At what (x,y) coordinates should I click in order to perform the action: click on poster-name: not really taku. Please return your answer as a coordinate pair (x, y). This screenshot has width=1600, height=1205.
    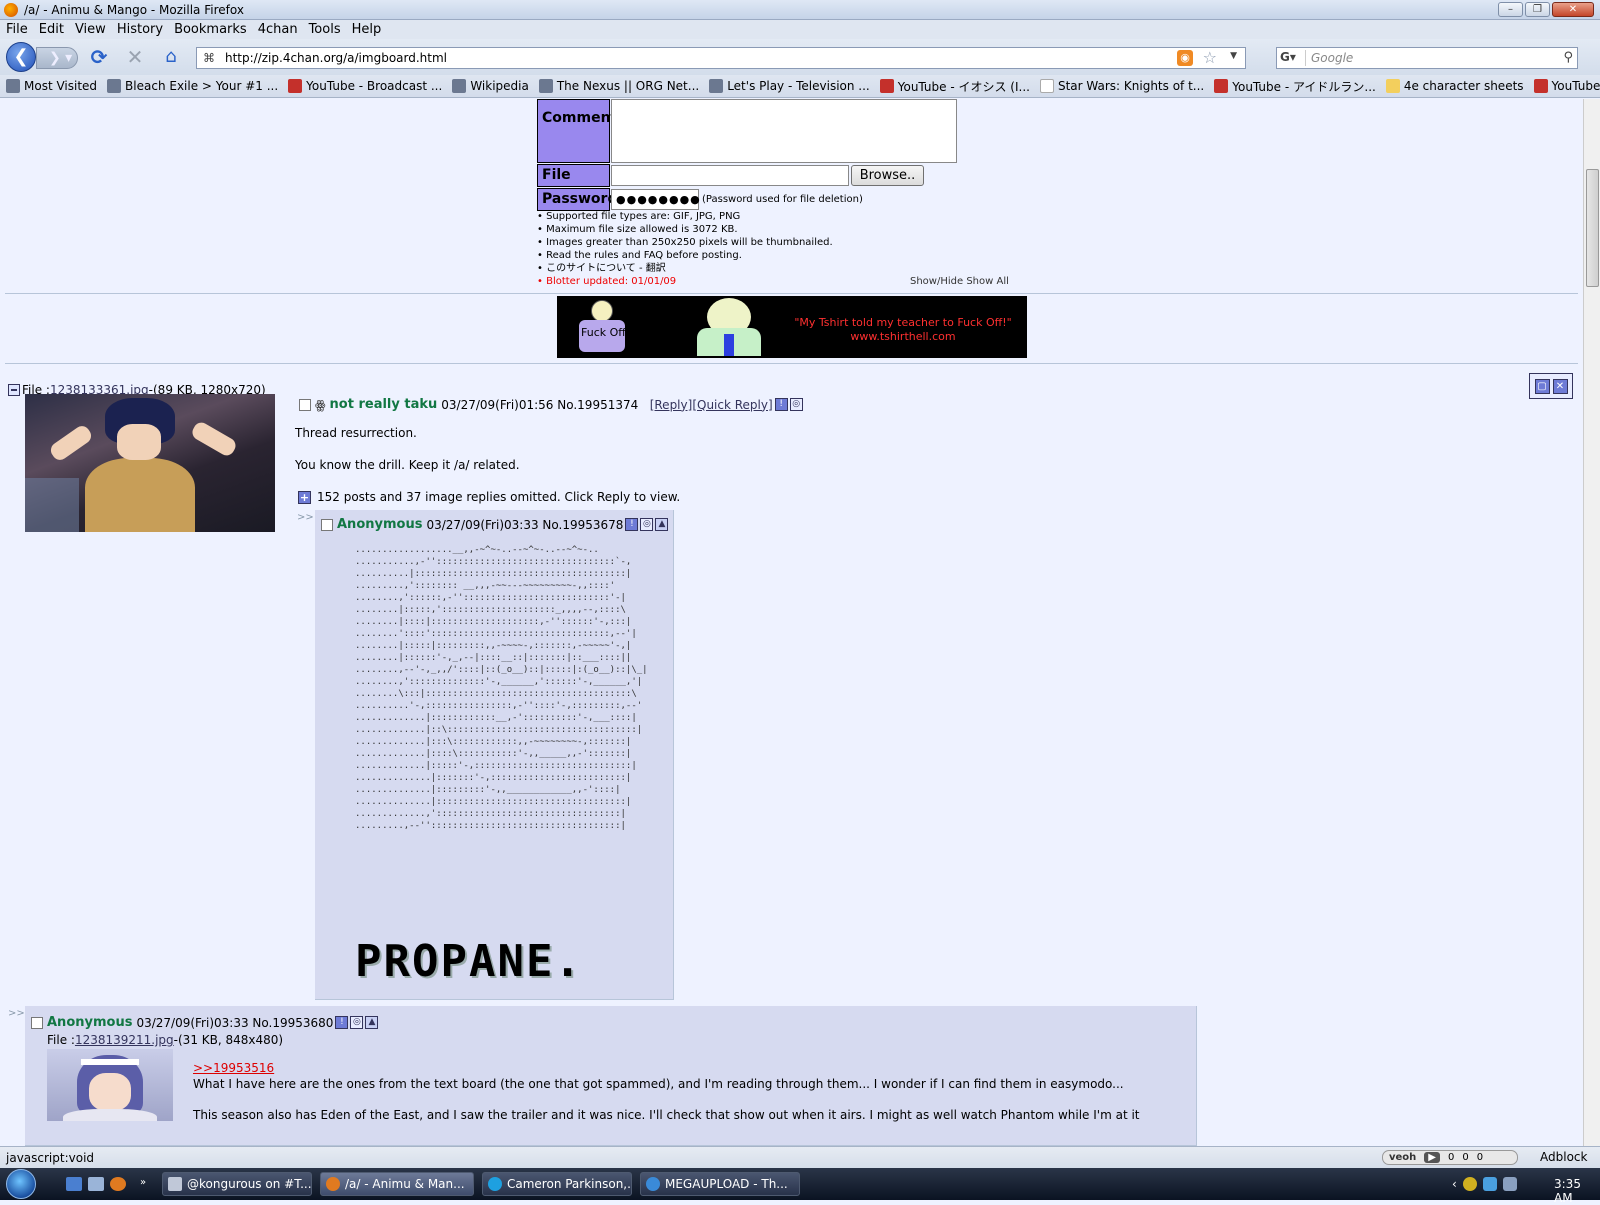
    Looking at the image, I should click on (383, 404).